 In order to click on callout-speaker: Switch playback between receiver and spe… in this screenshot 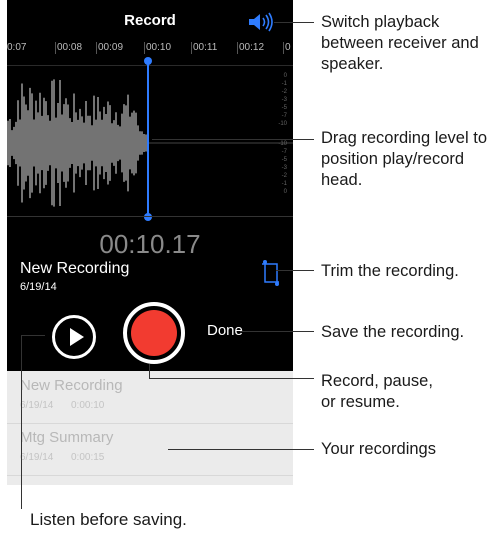, I will do `click(400, 43)`.